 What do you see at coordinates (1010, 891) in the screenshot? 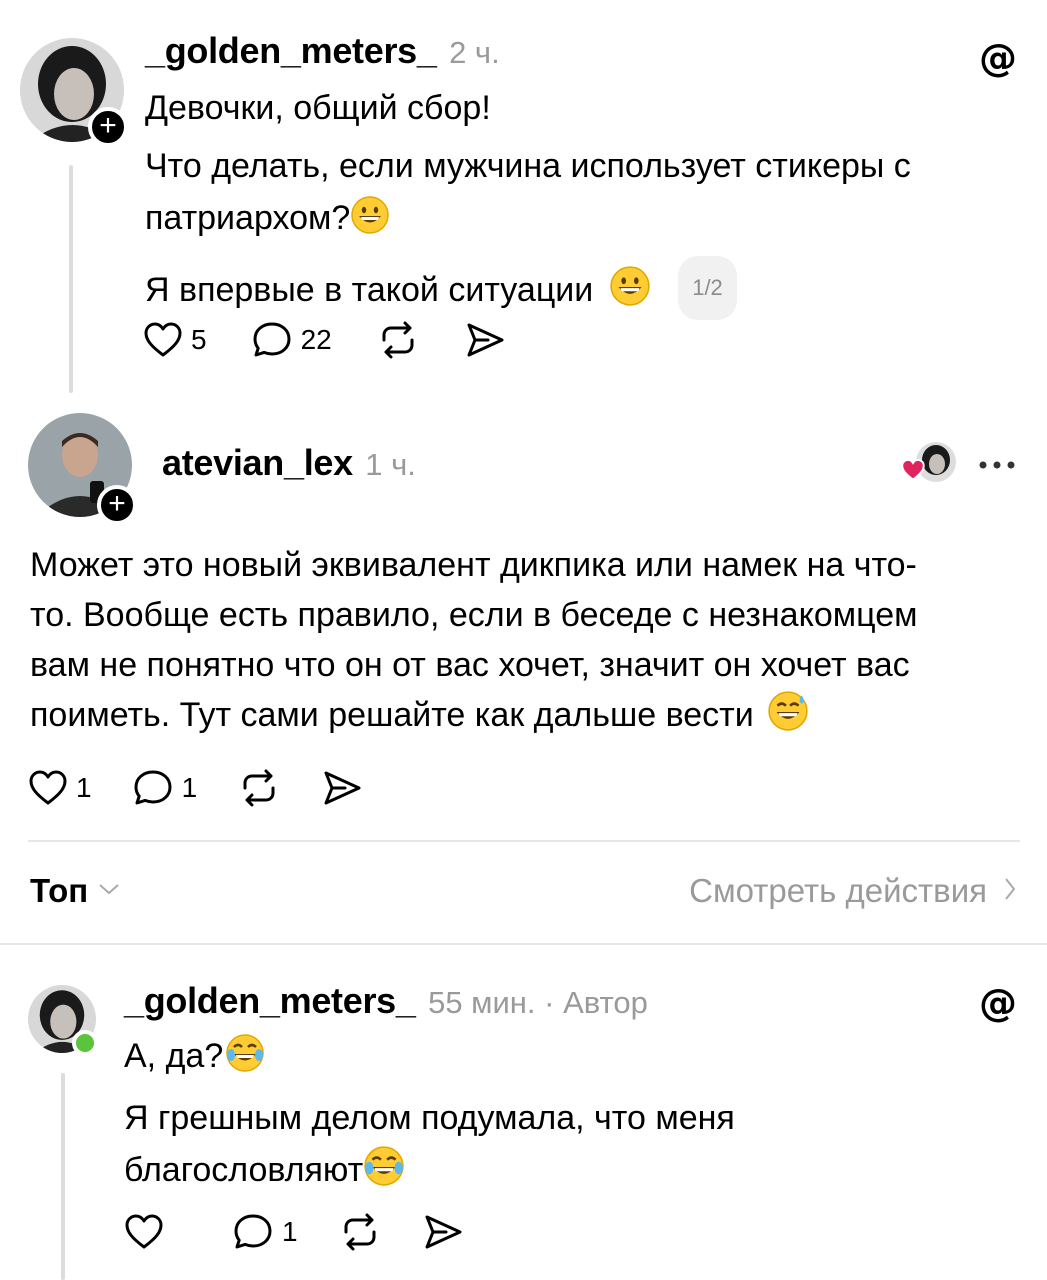
I see `chevron-right-icon` at bounding box center [1010, 891].